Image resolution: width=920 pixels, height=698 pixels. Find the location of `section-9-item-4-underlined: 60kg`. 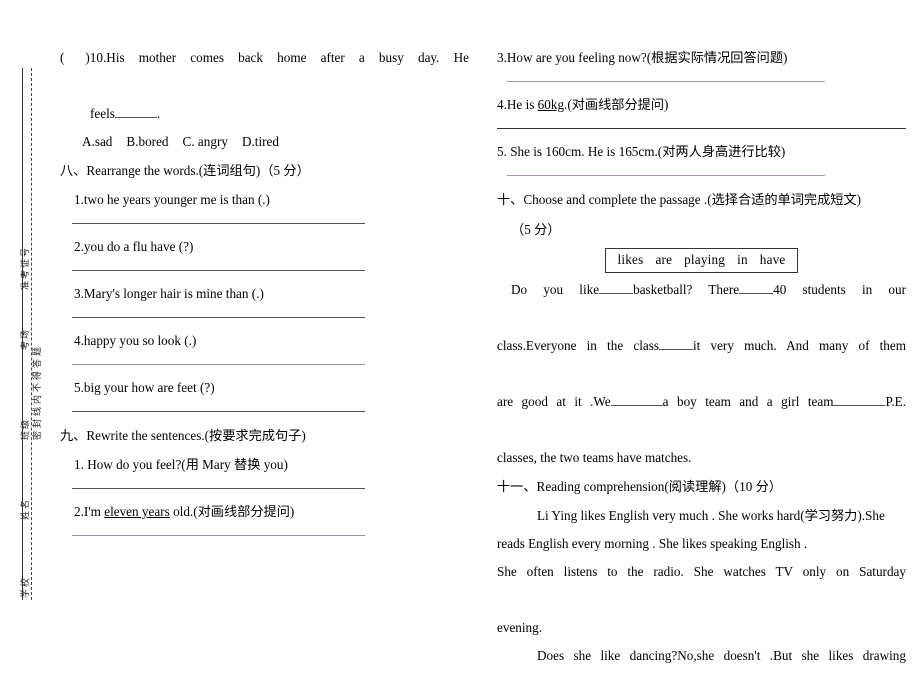

section-9-item-4-underlined: 60kg is located at coordinates (551, 104).